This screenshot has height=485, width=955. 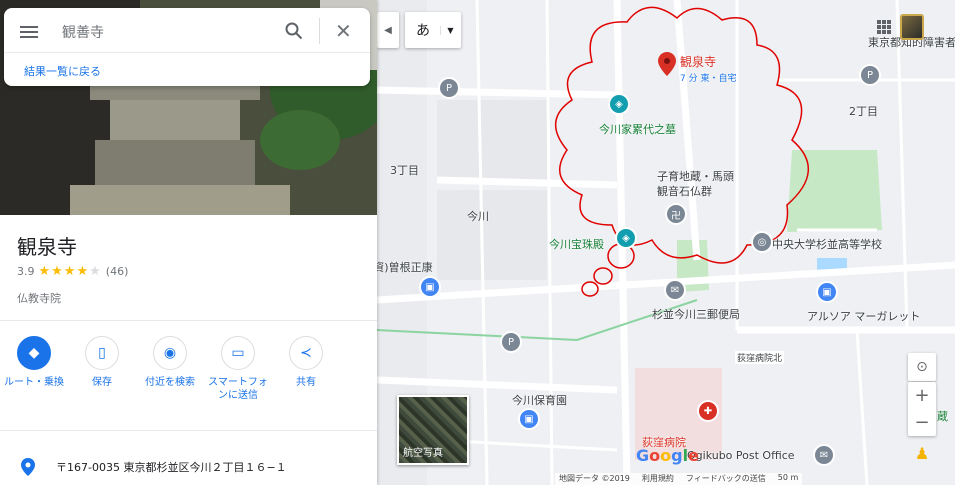 I want to click on save-button: ▯ 保存, so click(x=102, y=369).